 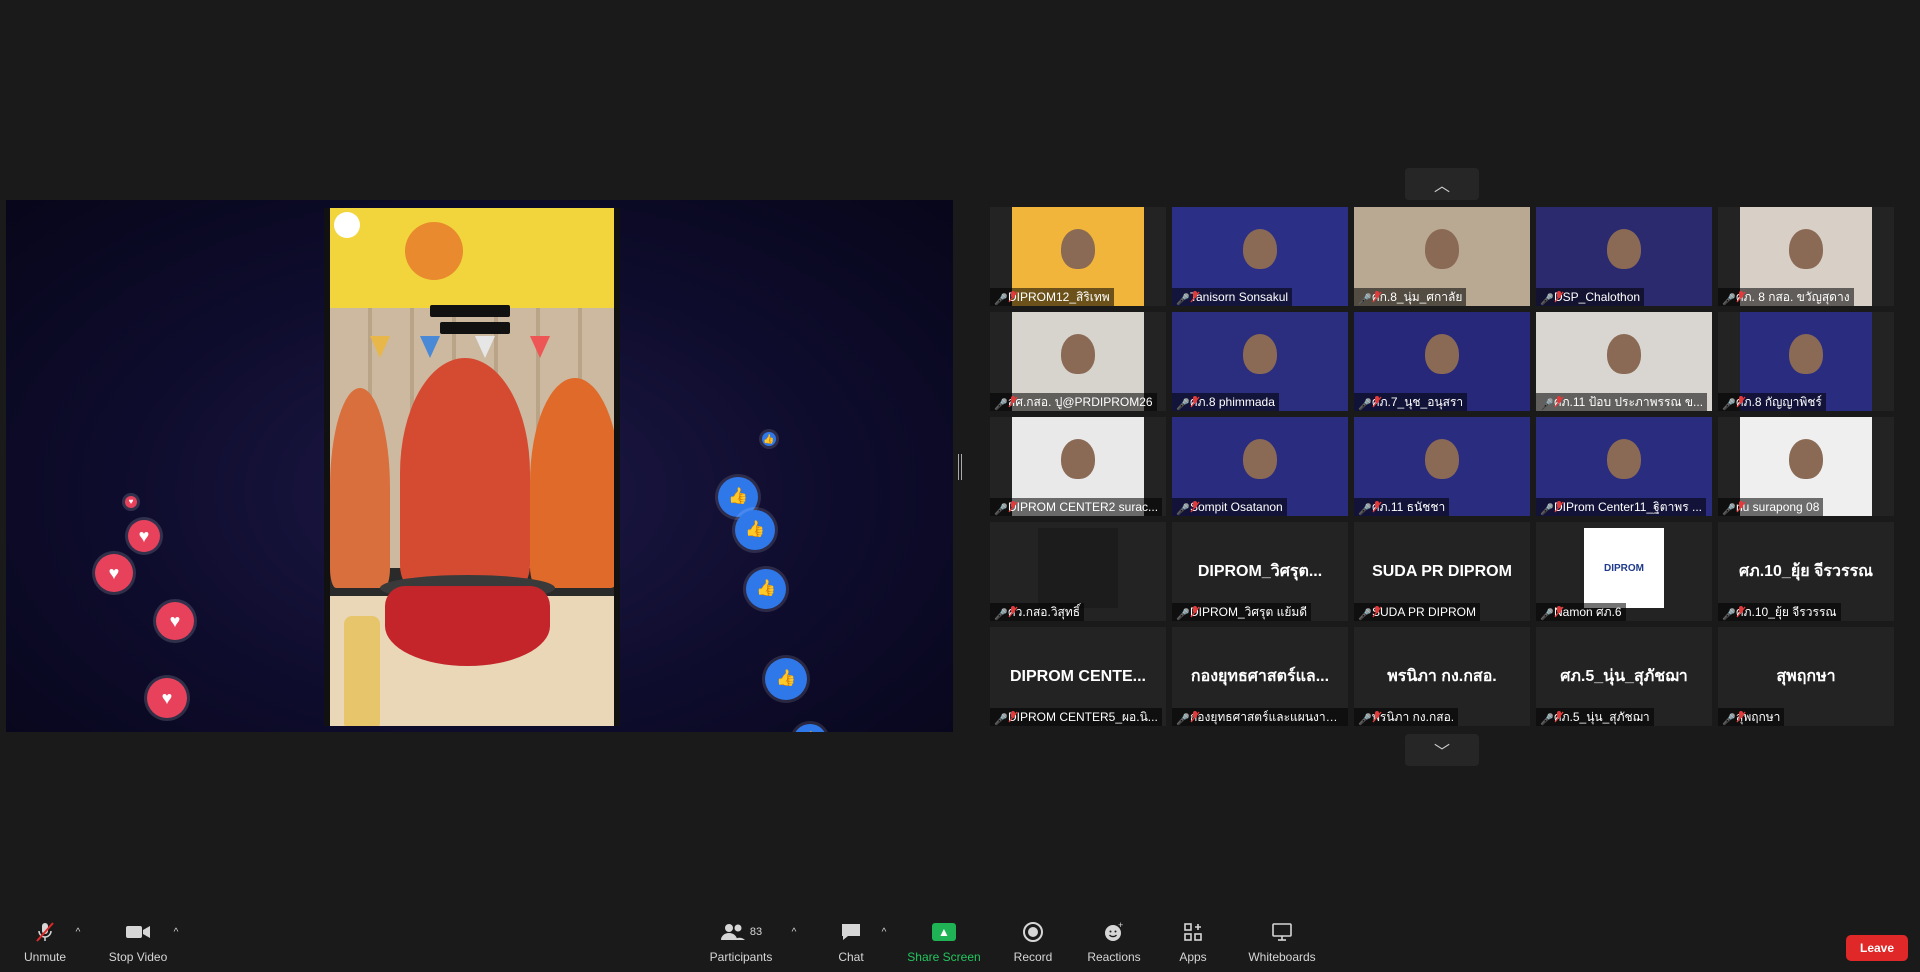 What do you see at coordinates (1242, 612) in the screenshot?
I see `participant-name-label: DIPROM_วิศรุต แย้มดี` at bounding box center [1242, 612].